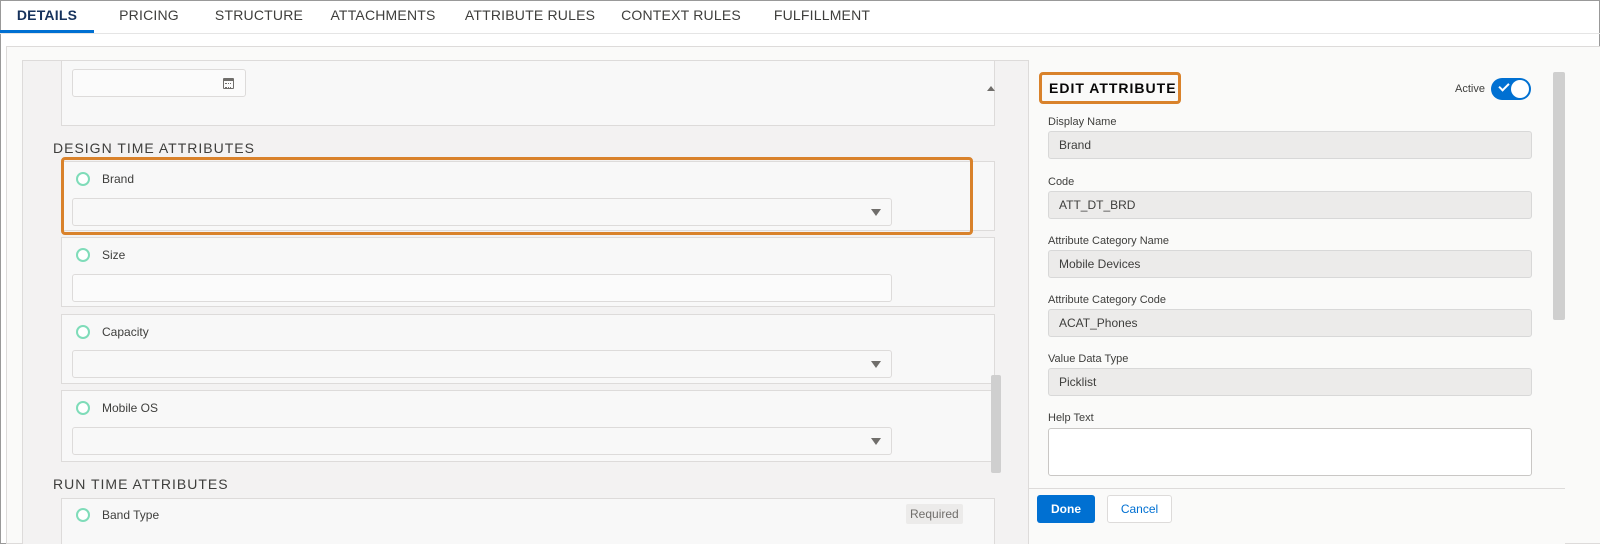  Describe the element at coordinates (154, 148) in the screenshot. I see `design-time-title: DESIGN TIME ATTRIBUTES` at that location.